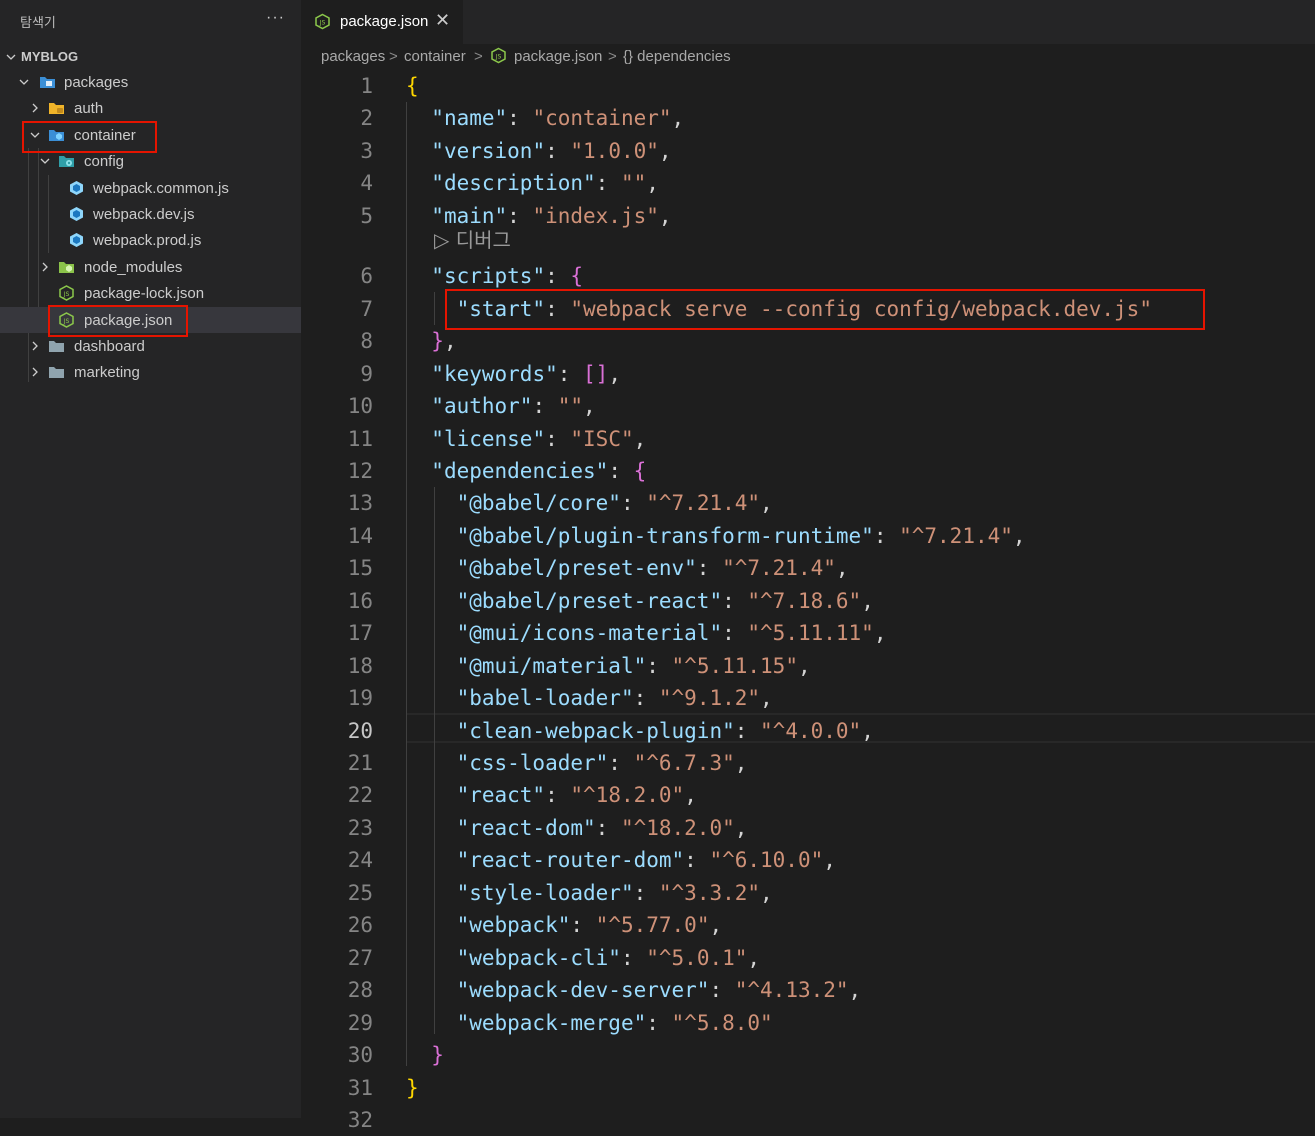  Describe the element at coordinates (810, 633) in the screenshot. I see `json-value: "^5.11.11"` at that location.